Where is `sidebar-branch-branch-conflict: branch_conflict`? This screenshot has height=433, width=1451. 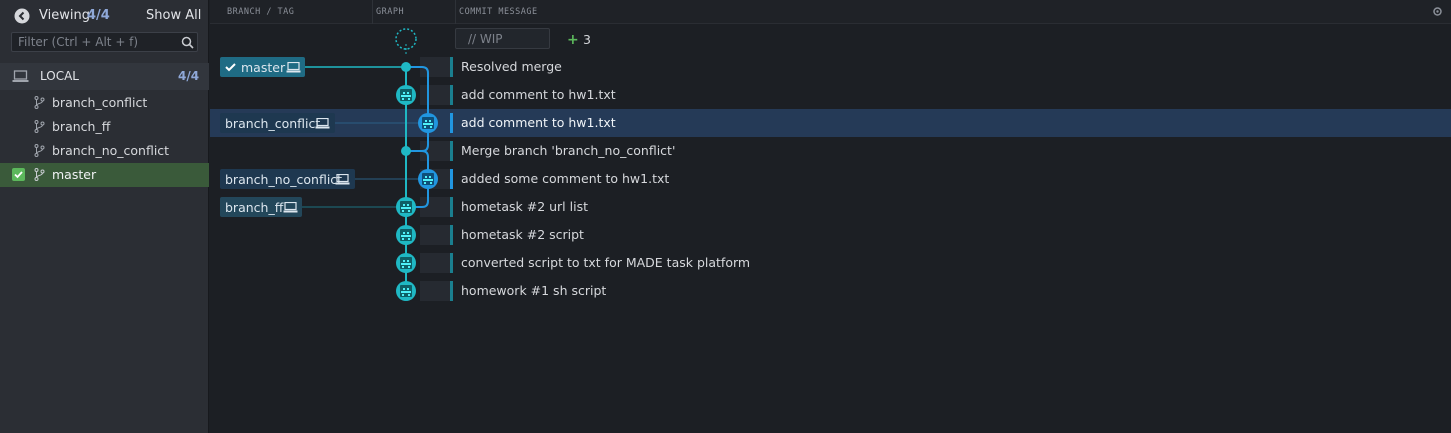
sidebar-branch-branch-conflict: branch_conflict is located at coordinates (104, 103).